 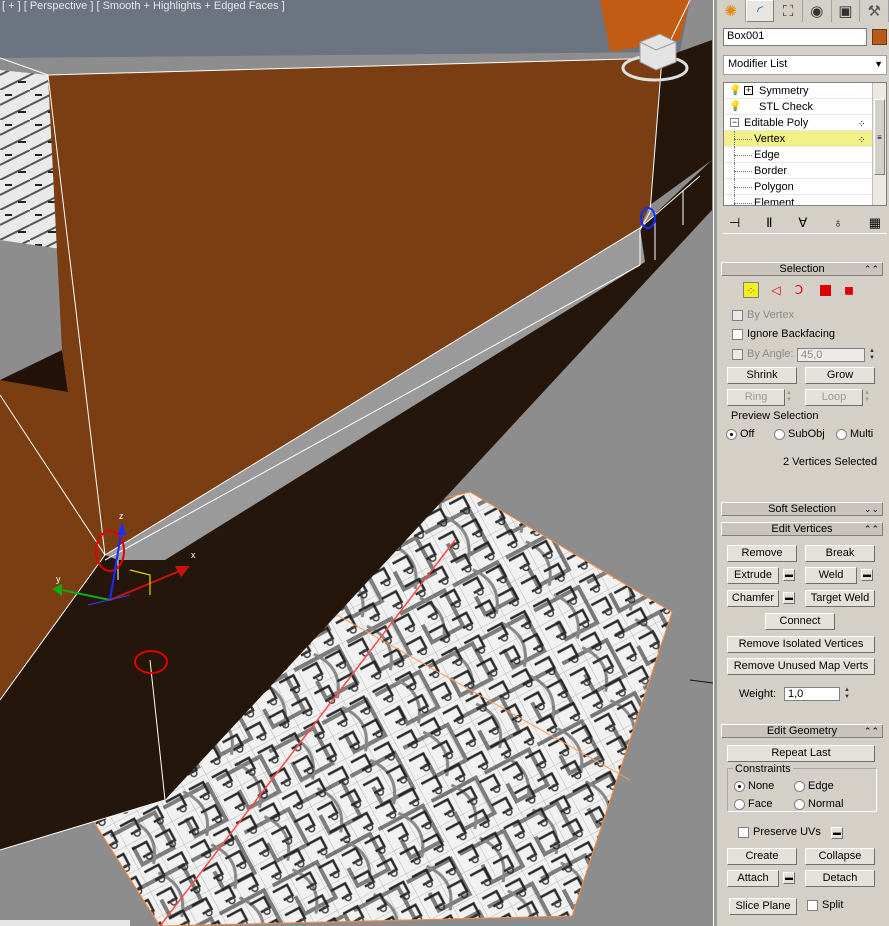 I want to click on preview-subobj-radio, so click(x=779, y=434).